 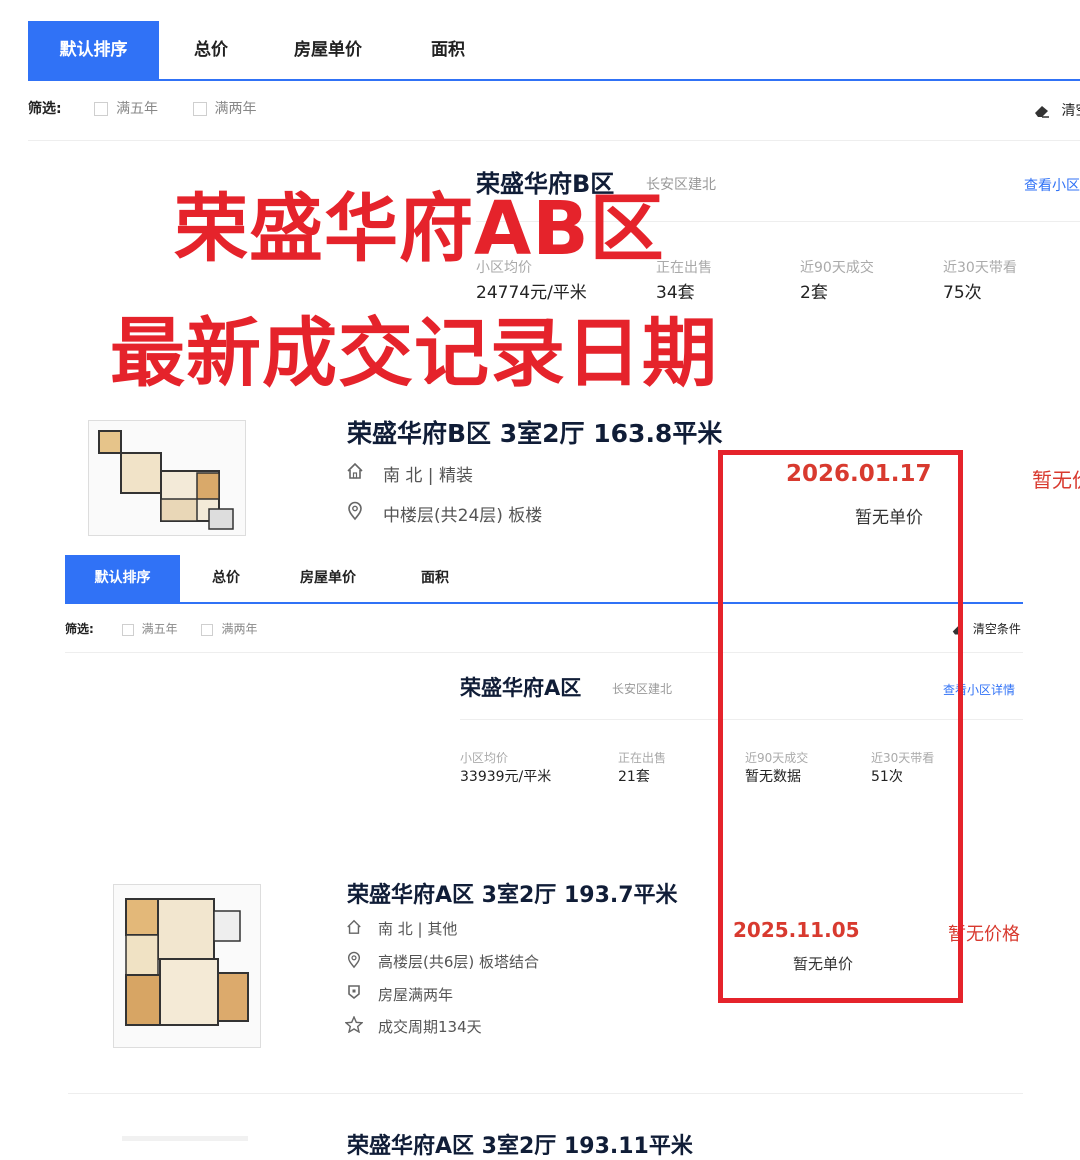 What do you see at coordinates (840, 726) in the screenshot?
I see `highlight-box` at bounding box center [840, 726].